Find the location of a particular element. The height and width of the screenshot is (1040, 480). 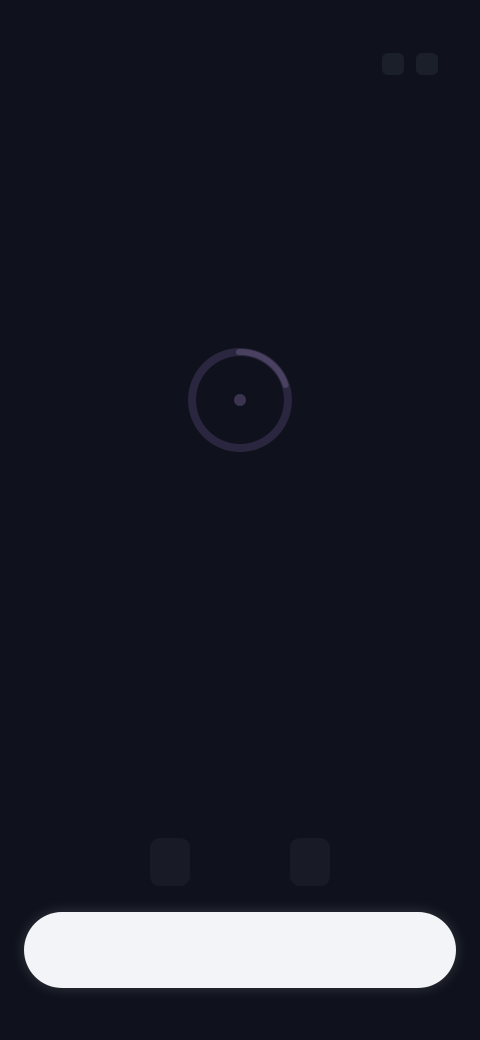

top-right-info is located at coordinates (416, 52).